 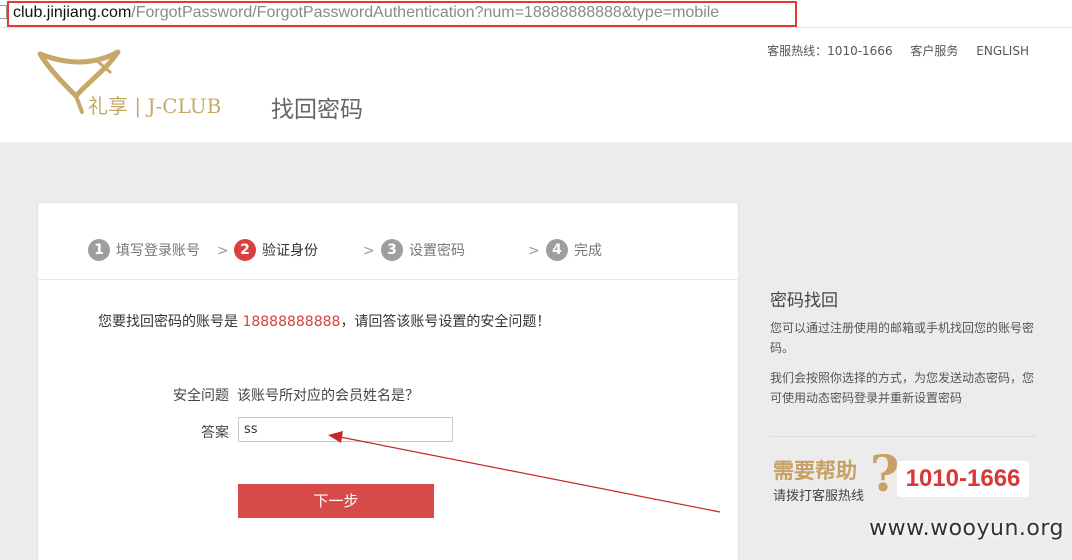 I want to click on question-label: 安全问题, so click(x=201, y=396).